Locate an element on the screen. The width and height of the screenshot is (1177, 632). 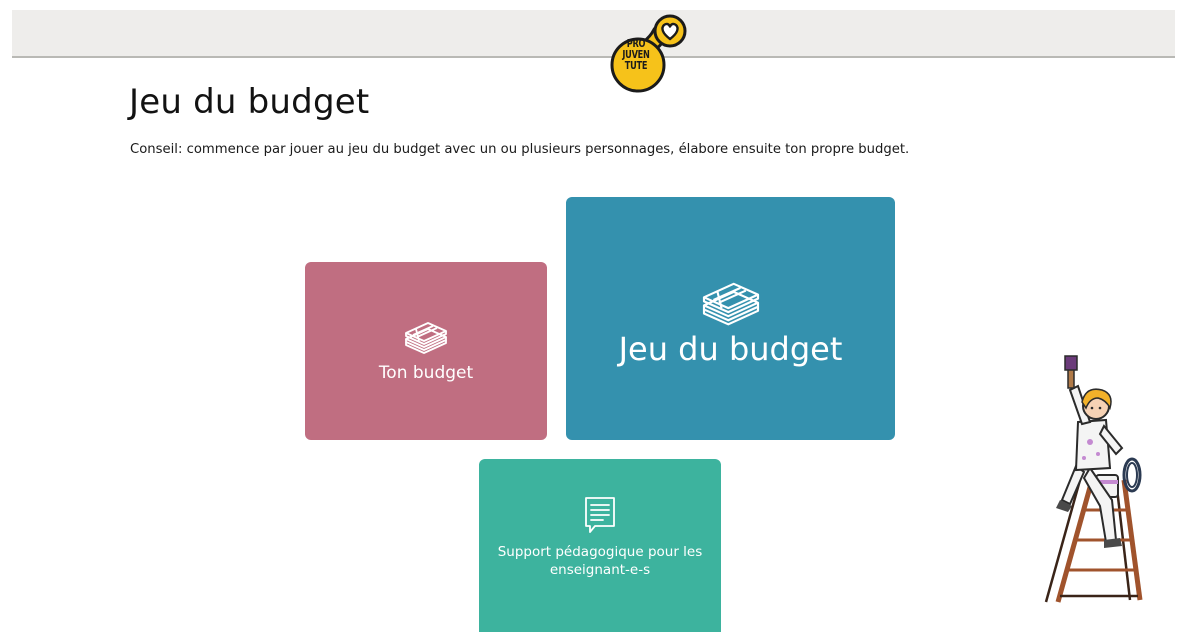
header-bar is located at coordinates (593, 34).